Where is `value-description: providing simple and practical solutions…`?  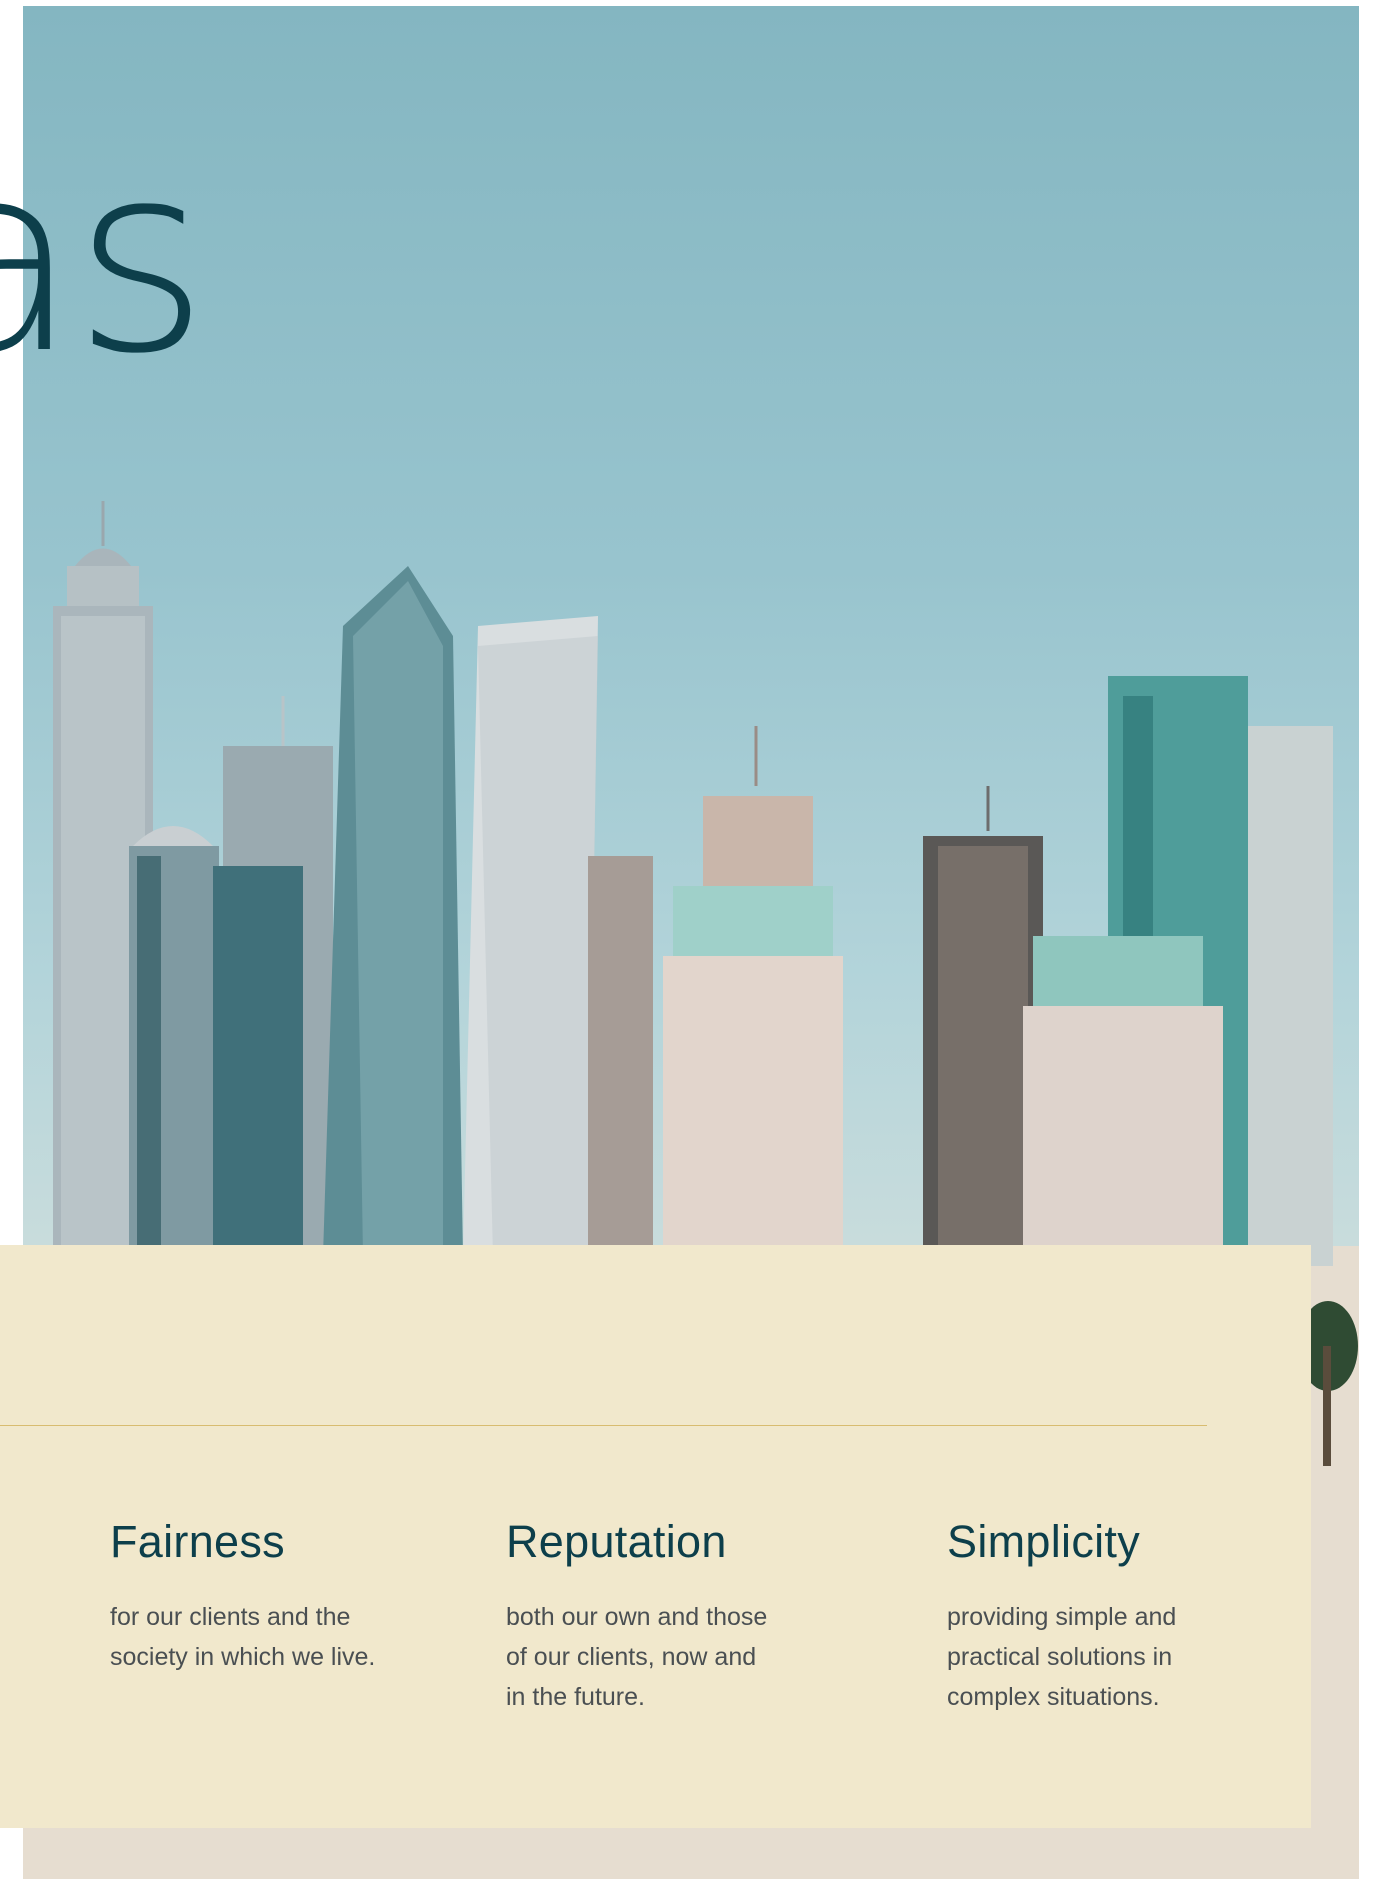
value-description: providing simple and practical solutions… is located at coordinates (1062, 1656).